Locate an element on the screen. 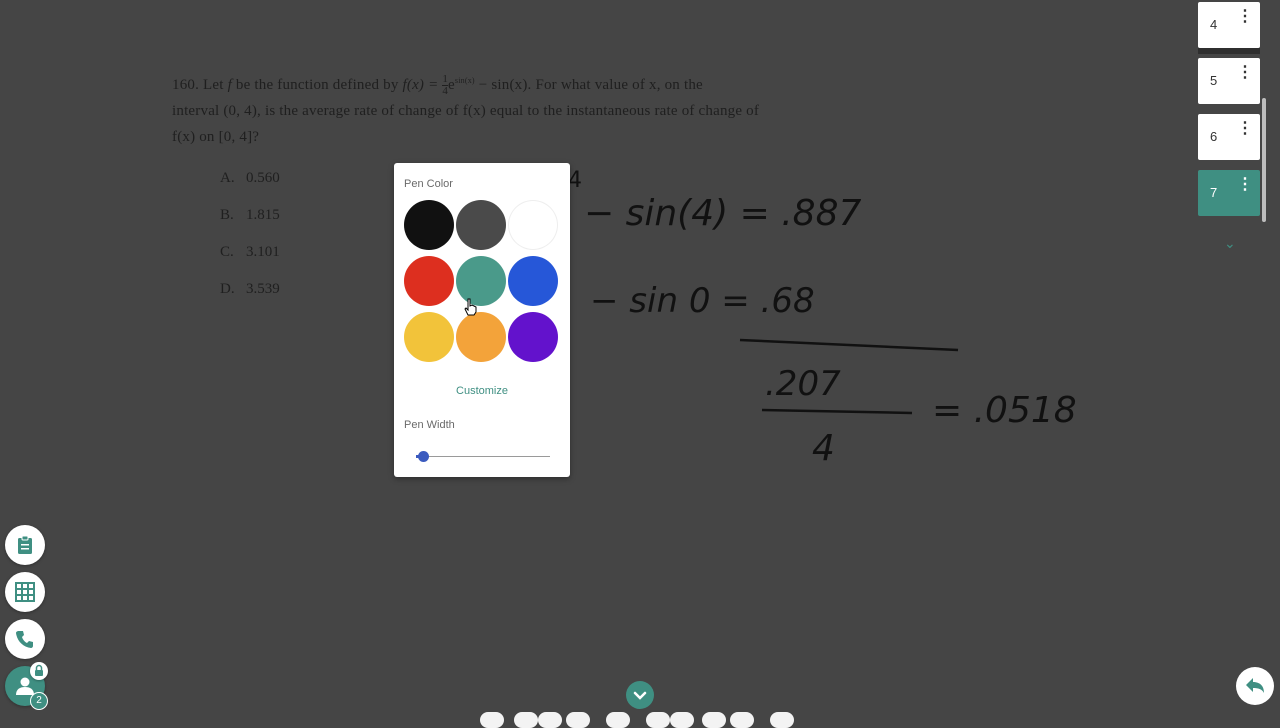 The image size is (1280, 728). page-number: 5 is located at coordinates (1214, 80).